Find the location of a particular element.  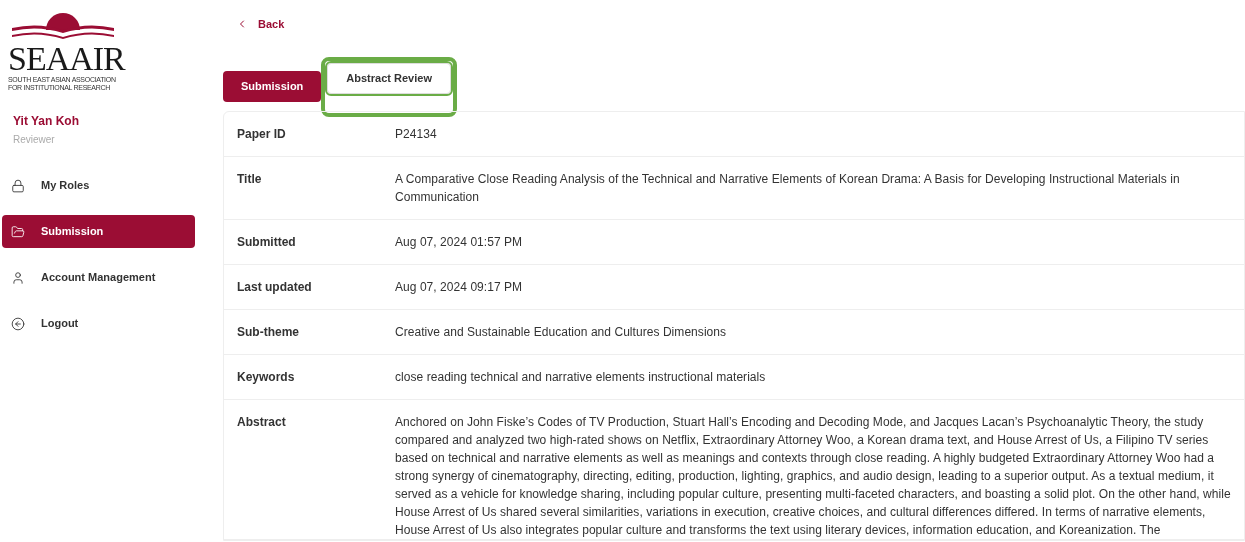

sidebar-item: My Roles is located at coordinates (98, 185).